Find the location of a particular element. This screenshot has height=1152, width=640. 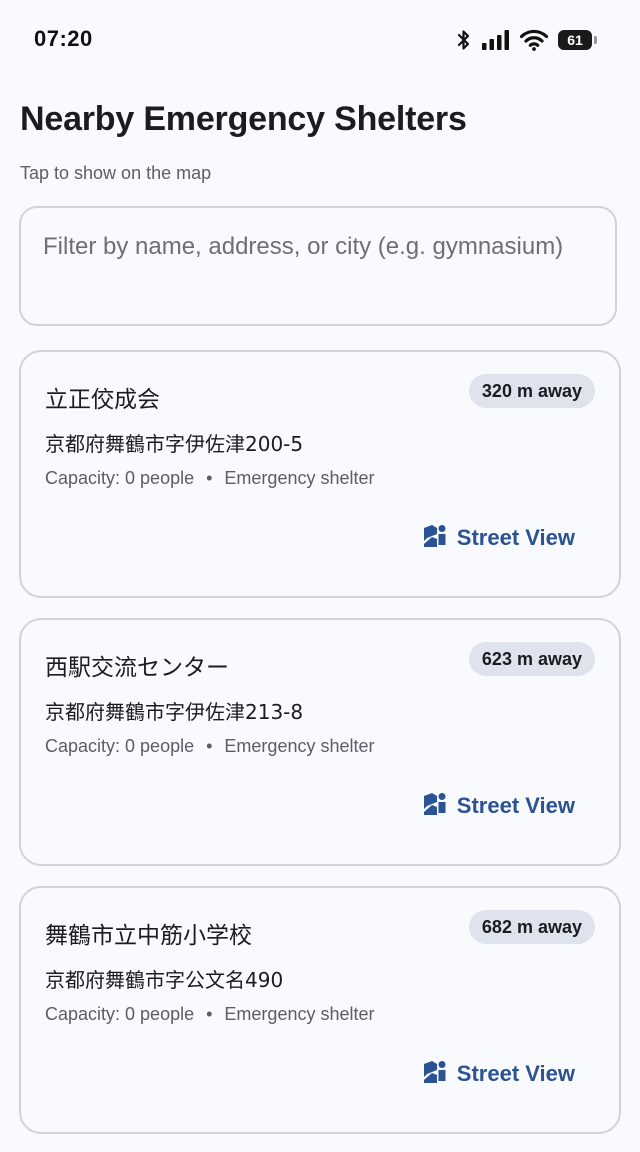

status-bar: 07:20 61 is located at coordinates (320, 40).